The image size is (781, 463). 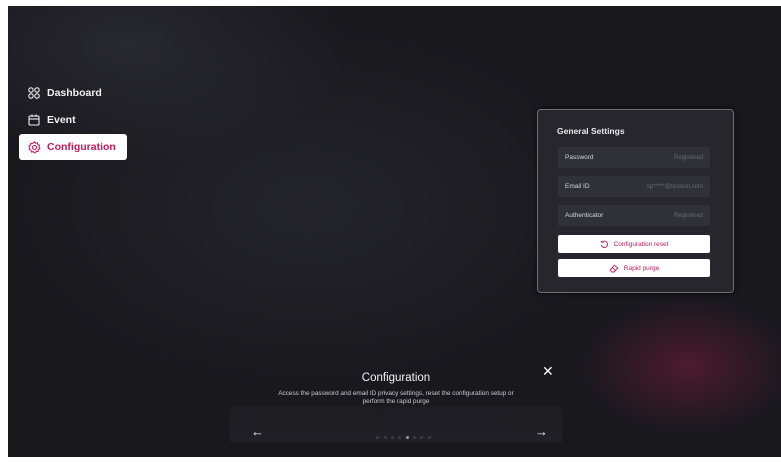 What do you see at coordinates (614, 268) in the screenshot?
I see `eraser-icon` at bounding box center [614, 268].